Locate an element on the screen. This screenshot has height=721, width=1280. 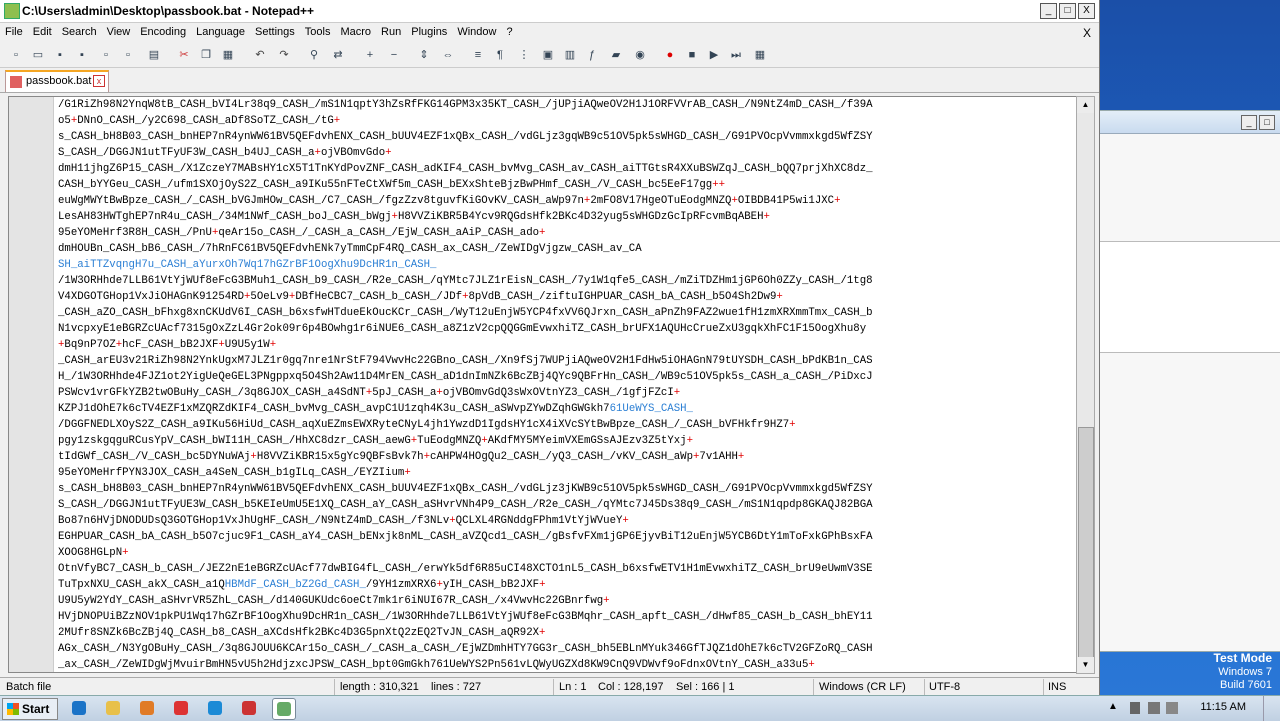
record-macro-icon: ● is located at coordinates (670, 55).